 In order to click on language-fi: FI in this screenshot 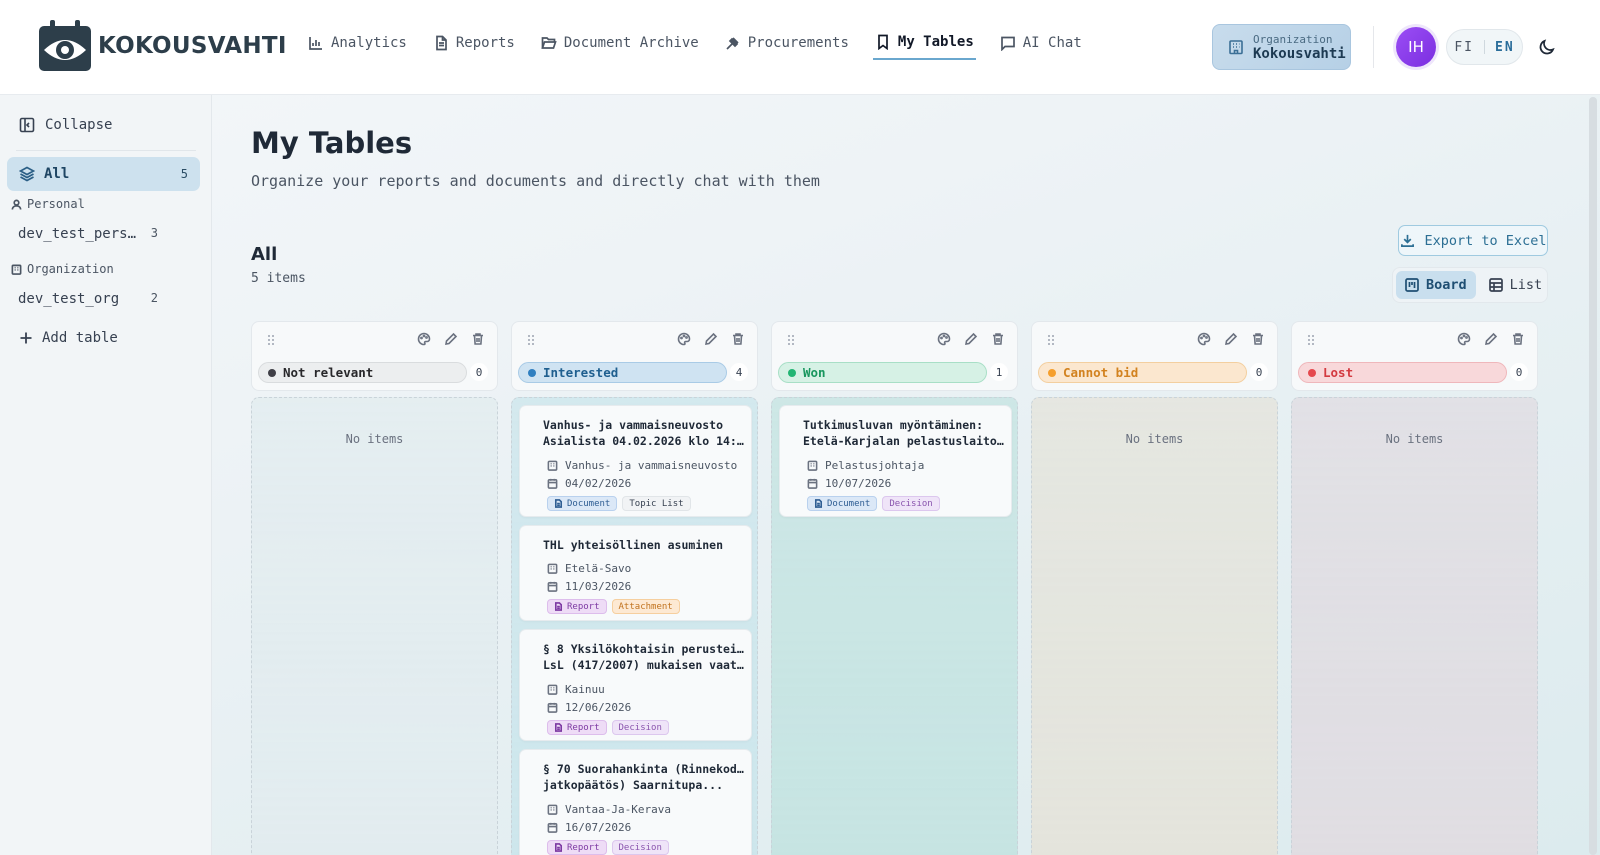, I will do `click(1464, 47)`.